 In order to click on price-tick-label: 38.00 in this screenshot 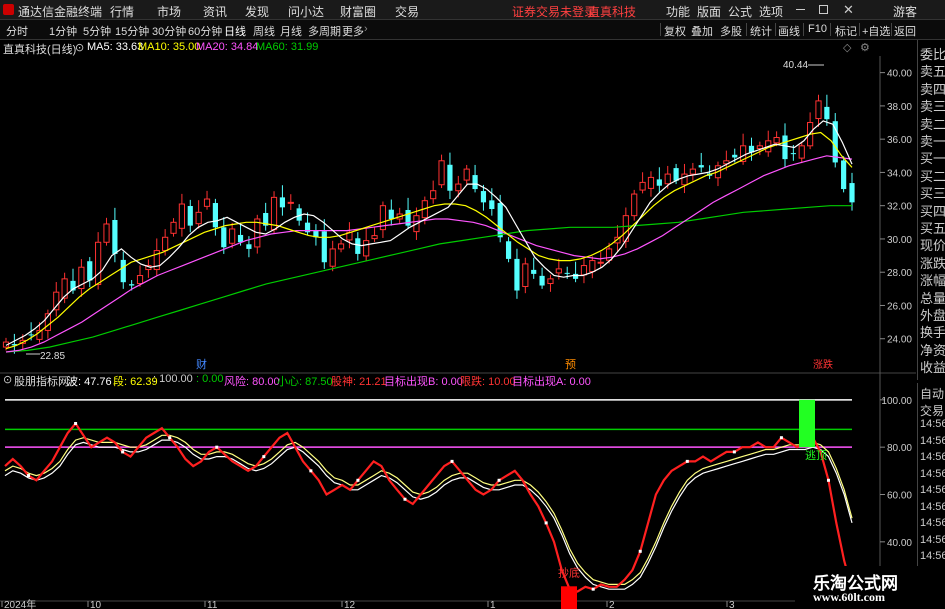, I will do `click(899, 107)`.